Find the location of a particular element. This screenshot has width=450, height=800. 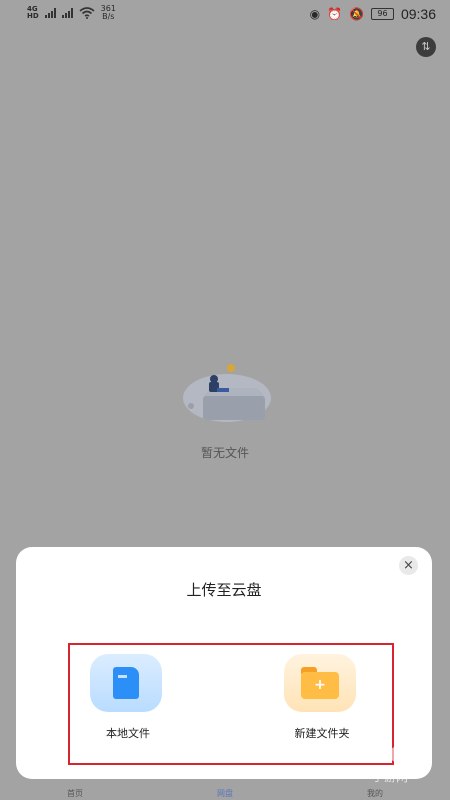

status-right: ◉ ⏰ 🔕 96 09:36 is located at coordinates (373, 14).